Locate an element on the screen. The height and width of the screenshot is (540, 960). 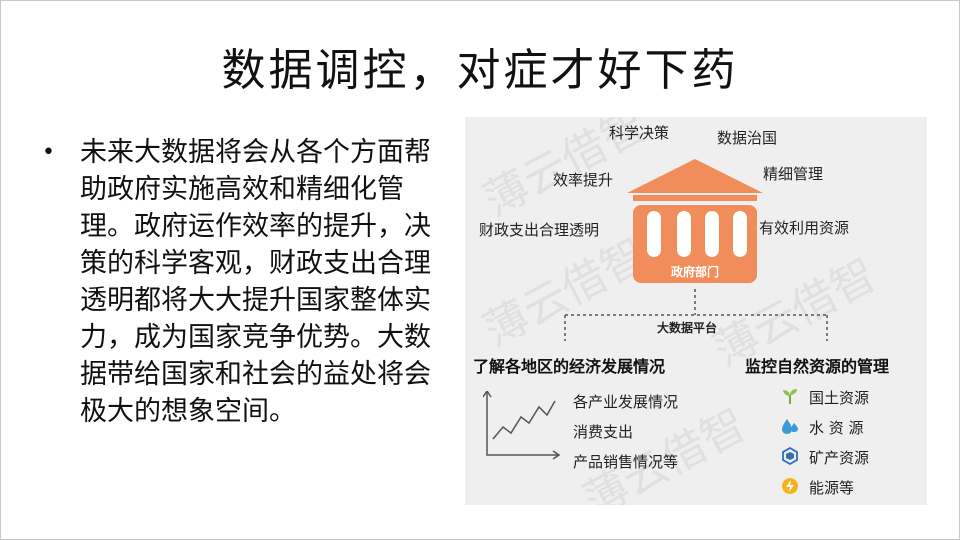
right-item-land: 国土资源 is located at coordinates (839, 398).